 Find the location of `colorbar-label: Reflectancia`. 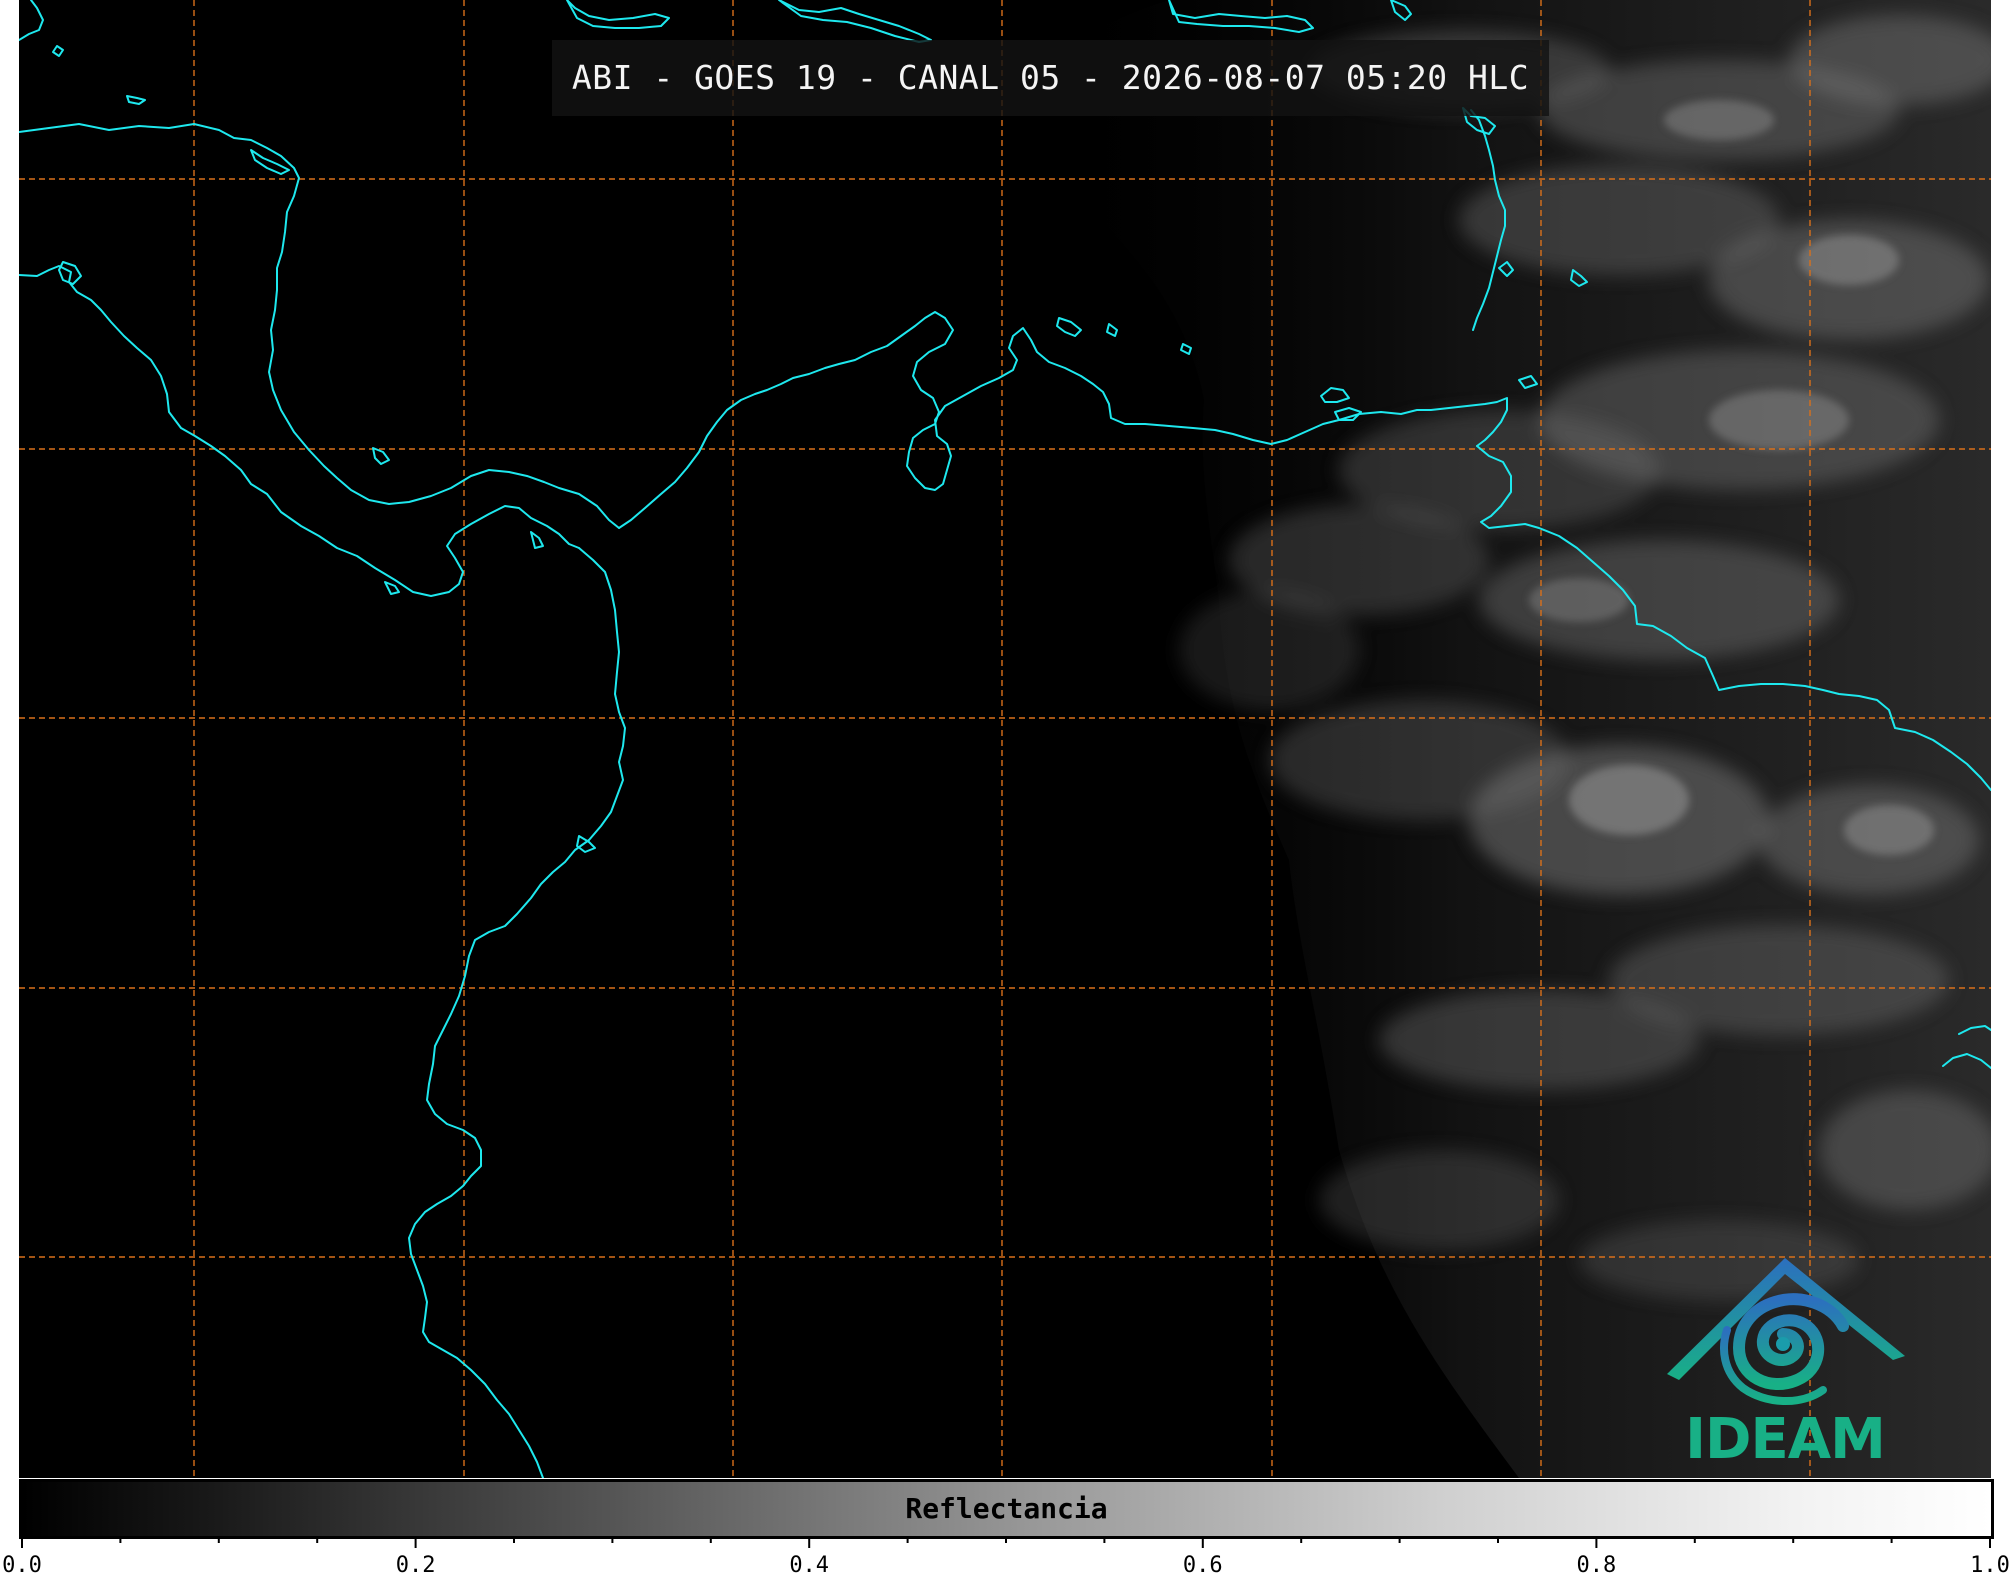

colorbar-label: Reflectancia is located at coordinates (1006, 1508).